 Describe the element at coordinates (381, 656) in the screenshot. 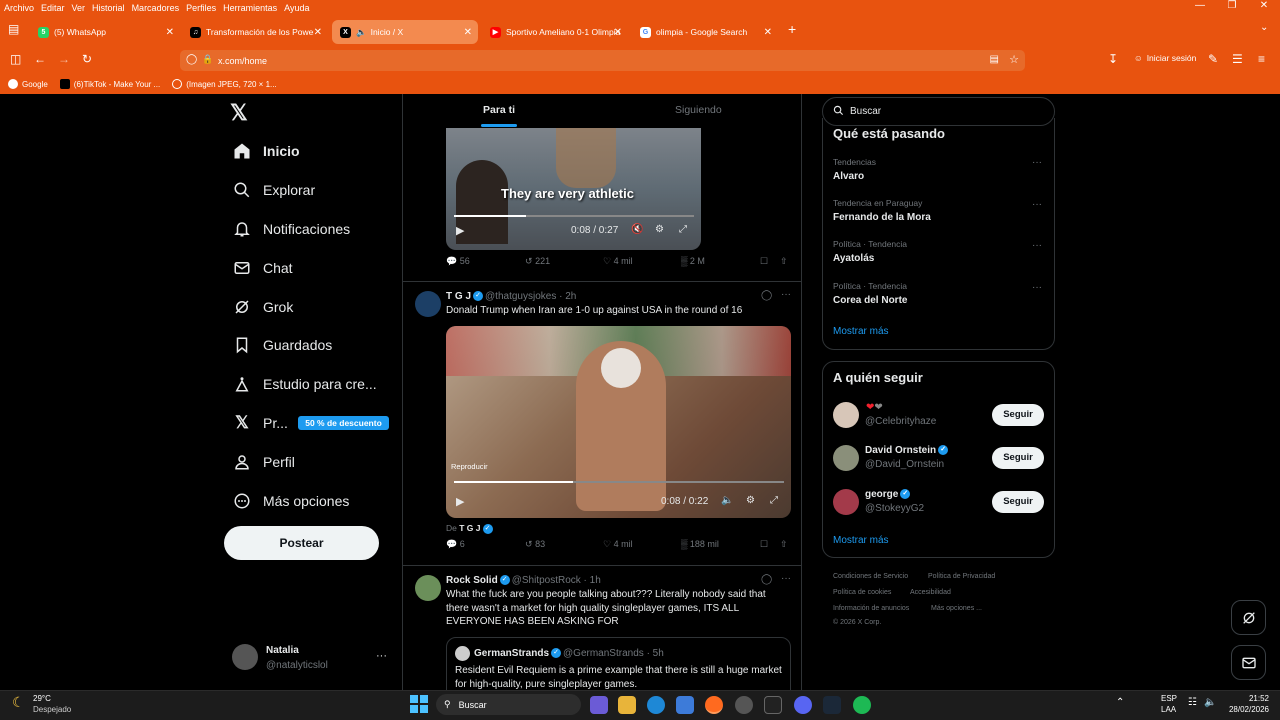

I see `account-menu-icon: ···` at that location.